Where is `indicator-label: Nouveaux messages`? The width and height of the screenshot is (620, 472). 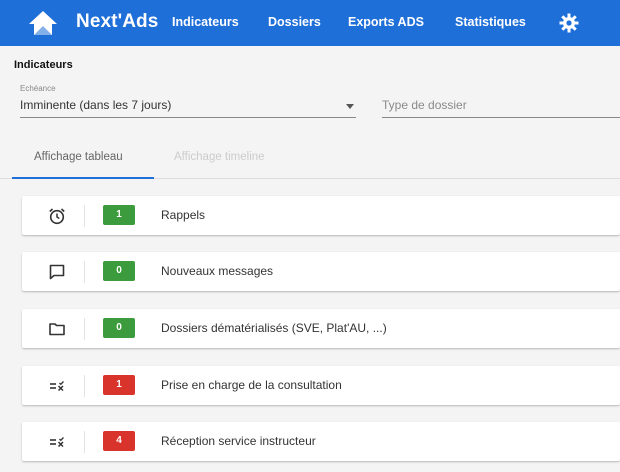 indicator-label: Nouveaux messages is located at coordinates (217, 271).